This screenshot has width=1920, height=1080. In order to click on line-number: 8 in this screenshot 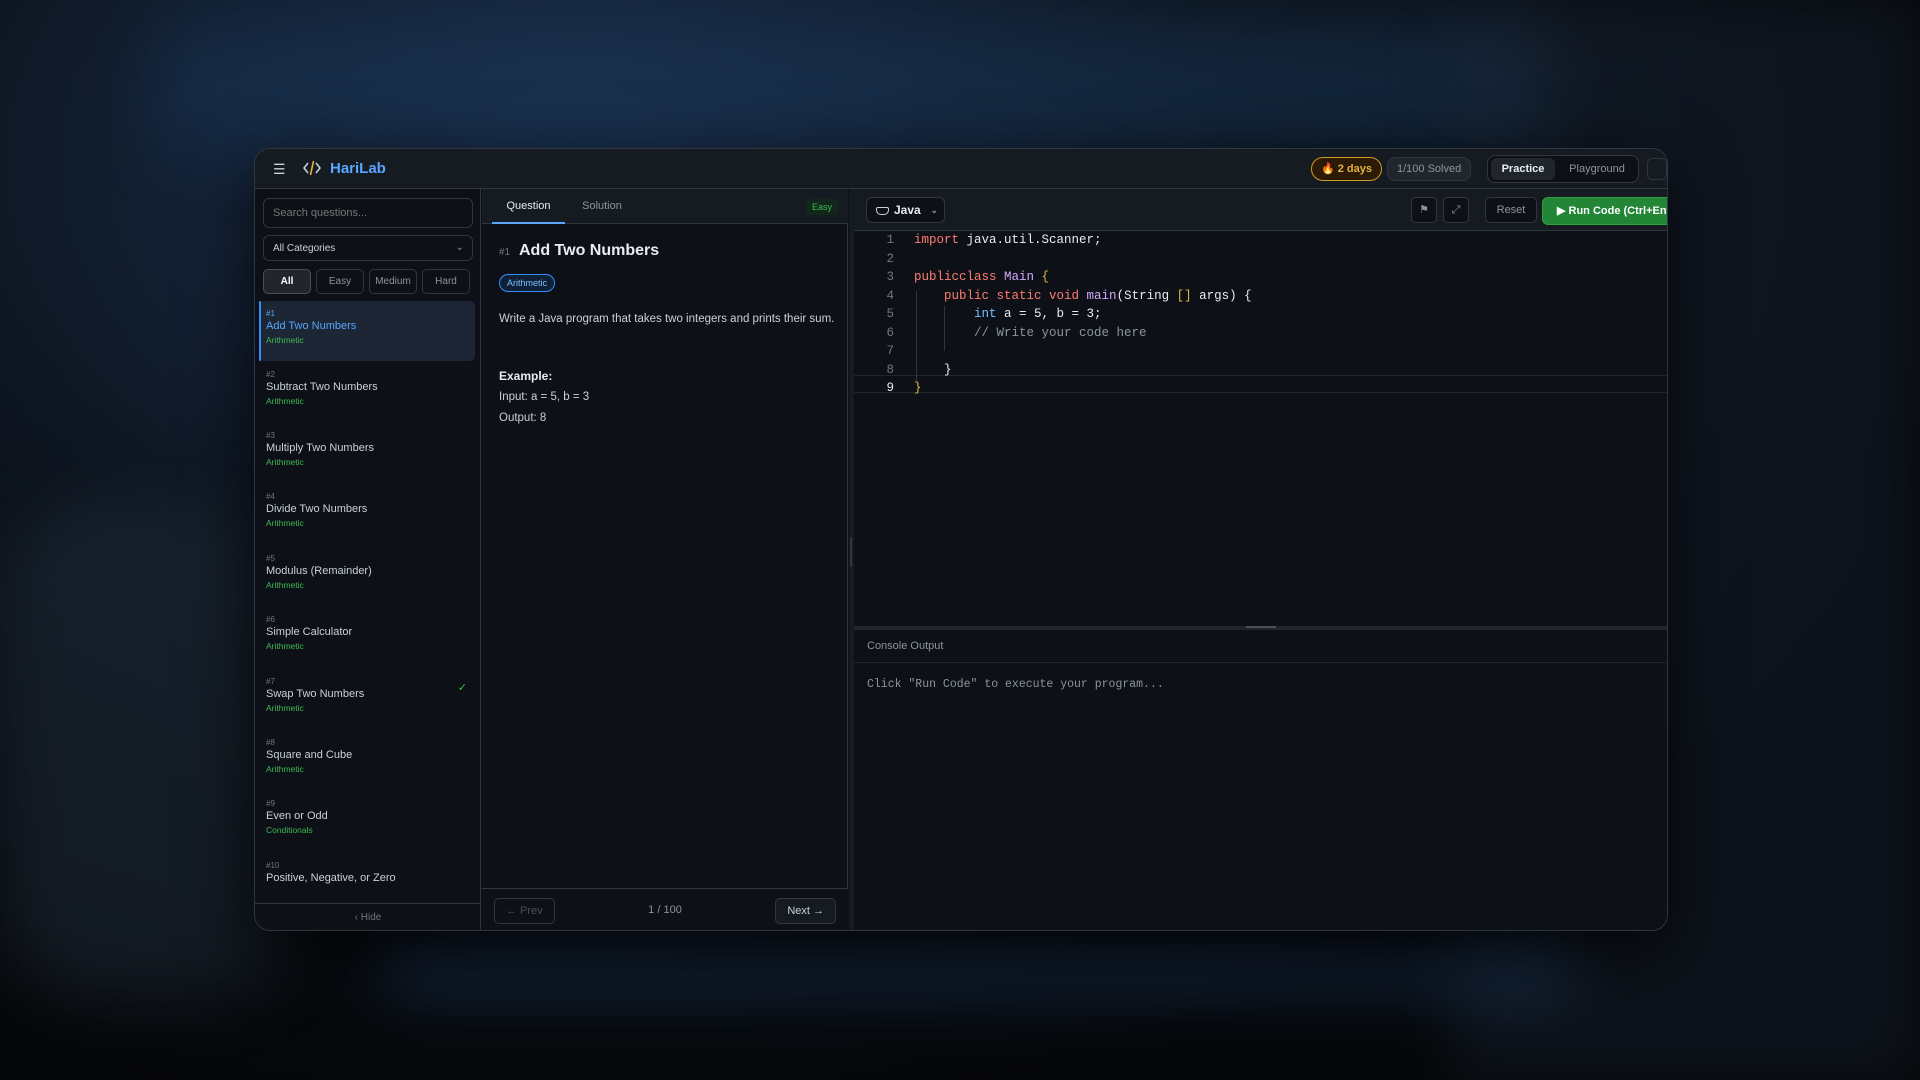, I will do `click(890, 369)`.